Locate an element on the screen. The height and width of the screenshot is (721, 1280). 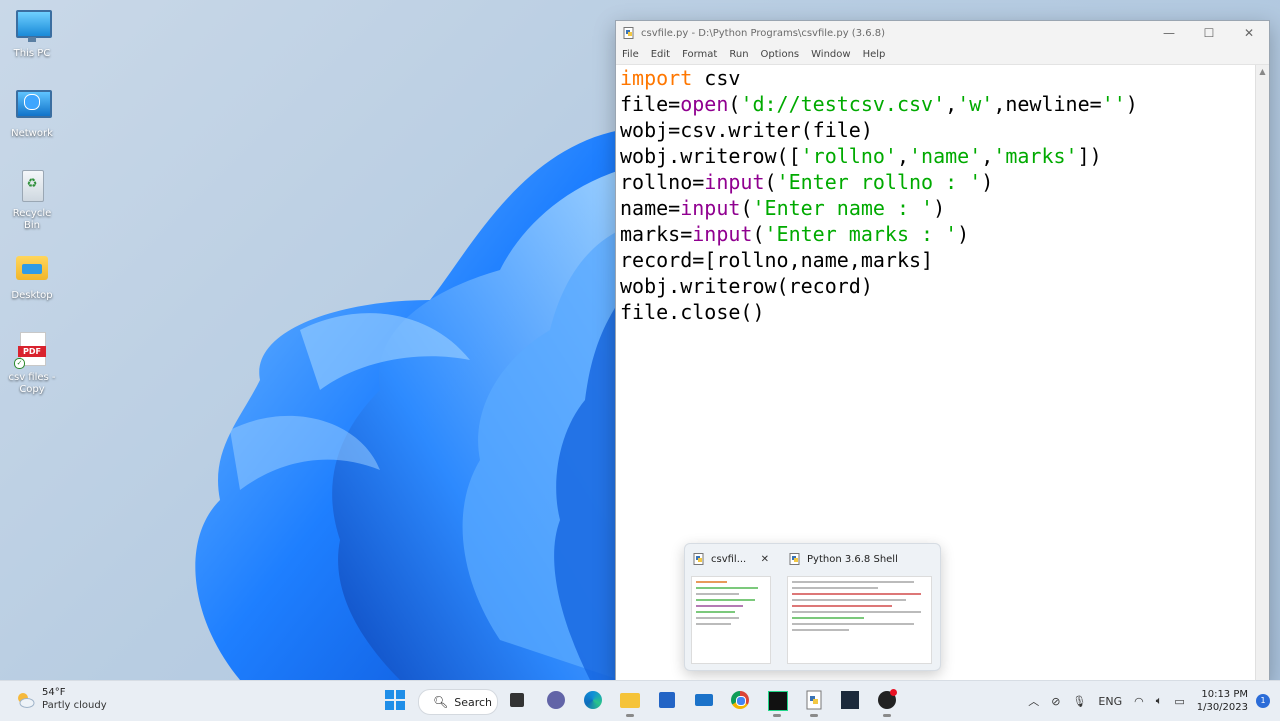
code-line: wobj=csv.writer(file) is located at coordinates (935, 130).